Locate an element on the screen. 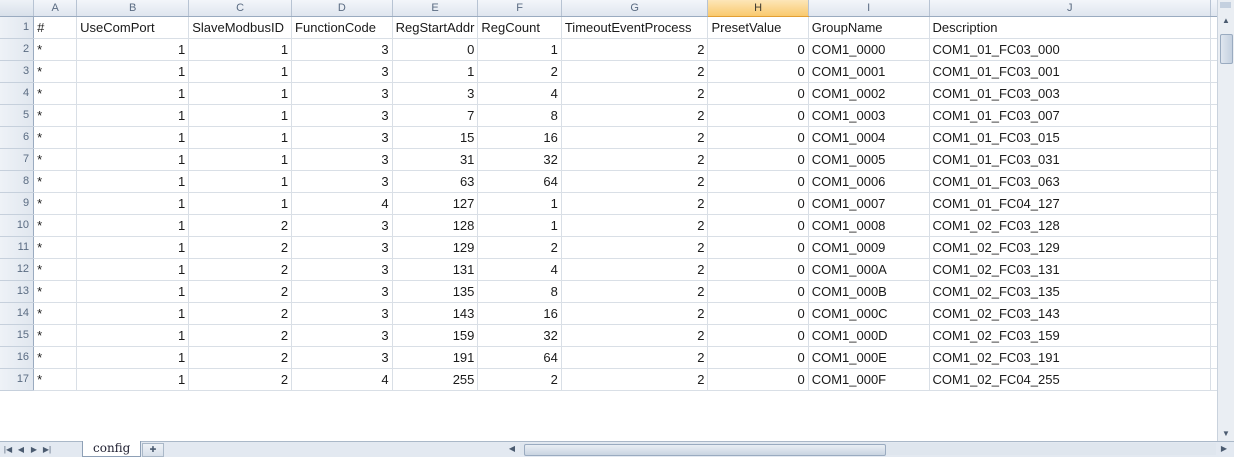 The width and height of the screenshot is (1234, 457). cell-e16: 191 is located at coordinates (435, 357).